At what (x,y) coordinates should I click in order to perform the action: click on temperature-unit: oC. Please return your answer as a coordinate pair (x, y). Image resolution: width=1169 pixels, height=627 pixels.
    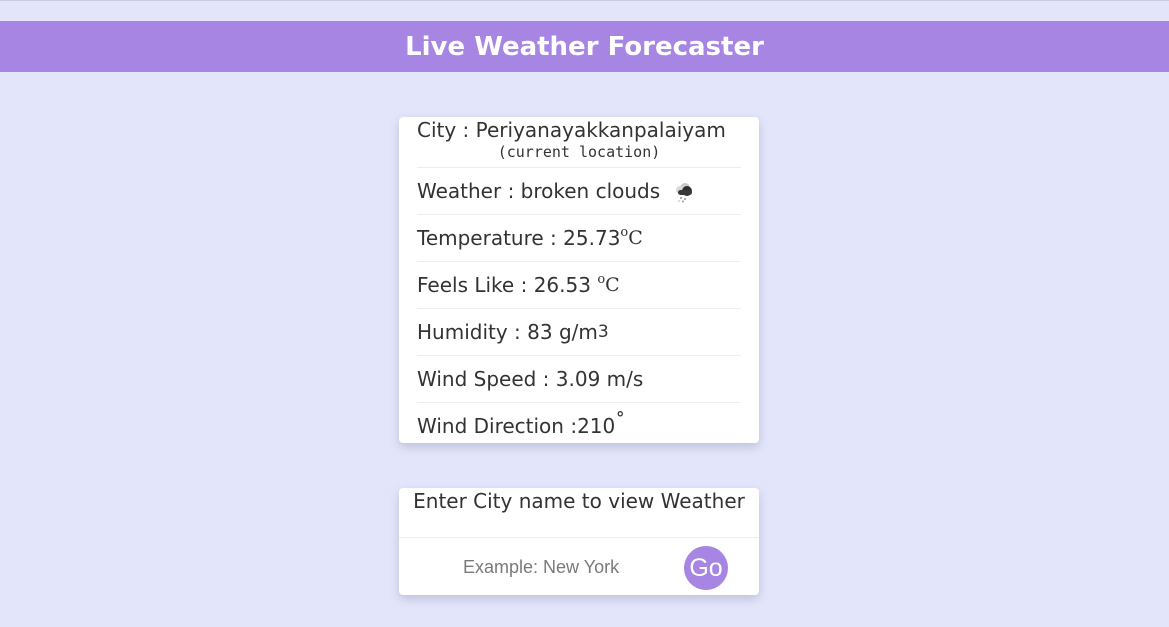
    Looking at the image, I should click on (631, 237).